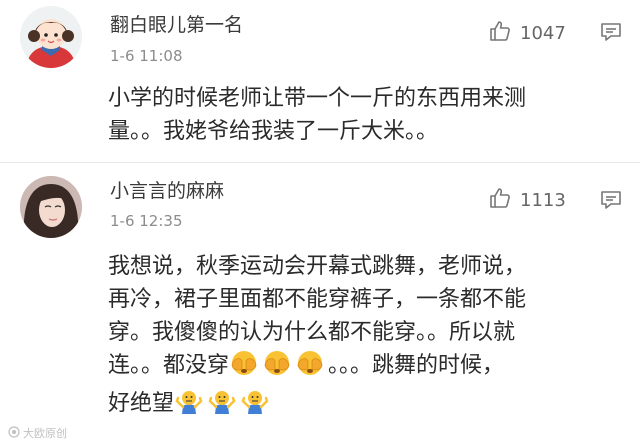 The image size is (640, 446). I want to click on comment-line: 小学的时候老师让带一个一斤的东西用来测, so click(317, 98).